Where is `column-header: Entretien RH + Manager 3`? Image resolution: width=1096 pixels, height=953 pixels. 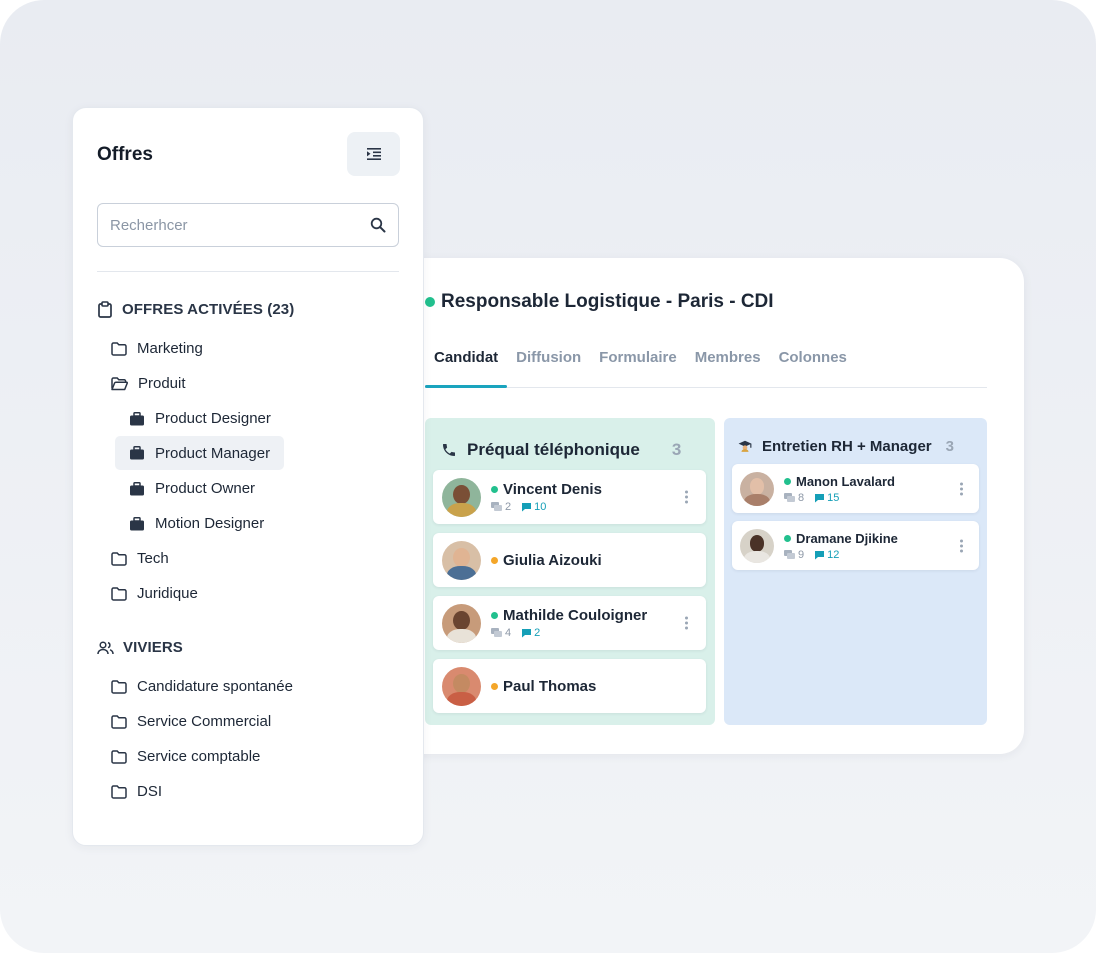 column-header: Entretien RH + Manager 3 is located at coordinates (855, 441).